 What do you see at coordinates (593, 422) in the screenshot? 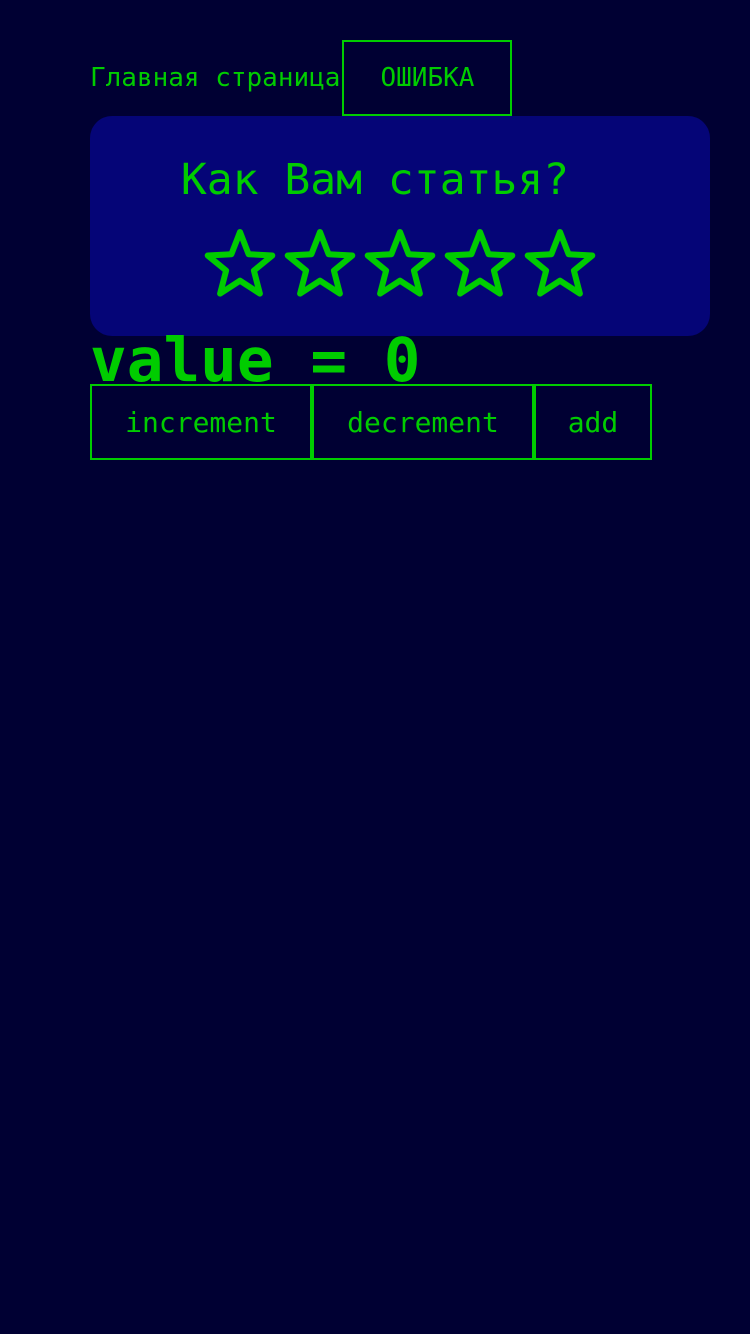
I see `add-button: add` at bounding box center [593, 422].